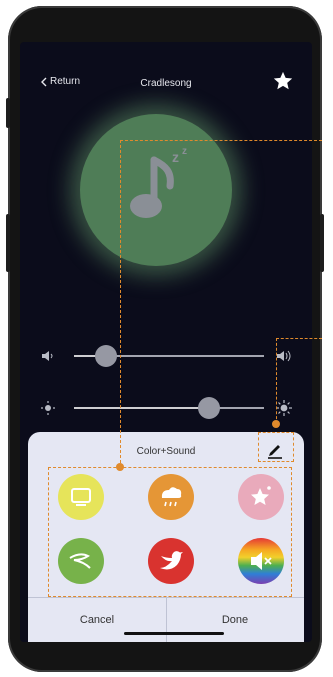  I want to click on cancel-button: Cancel, so click(97, 620).